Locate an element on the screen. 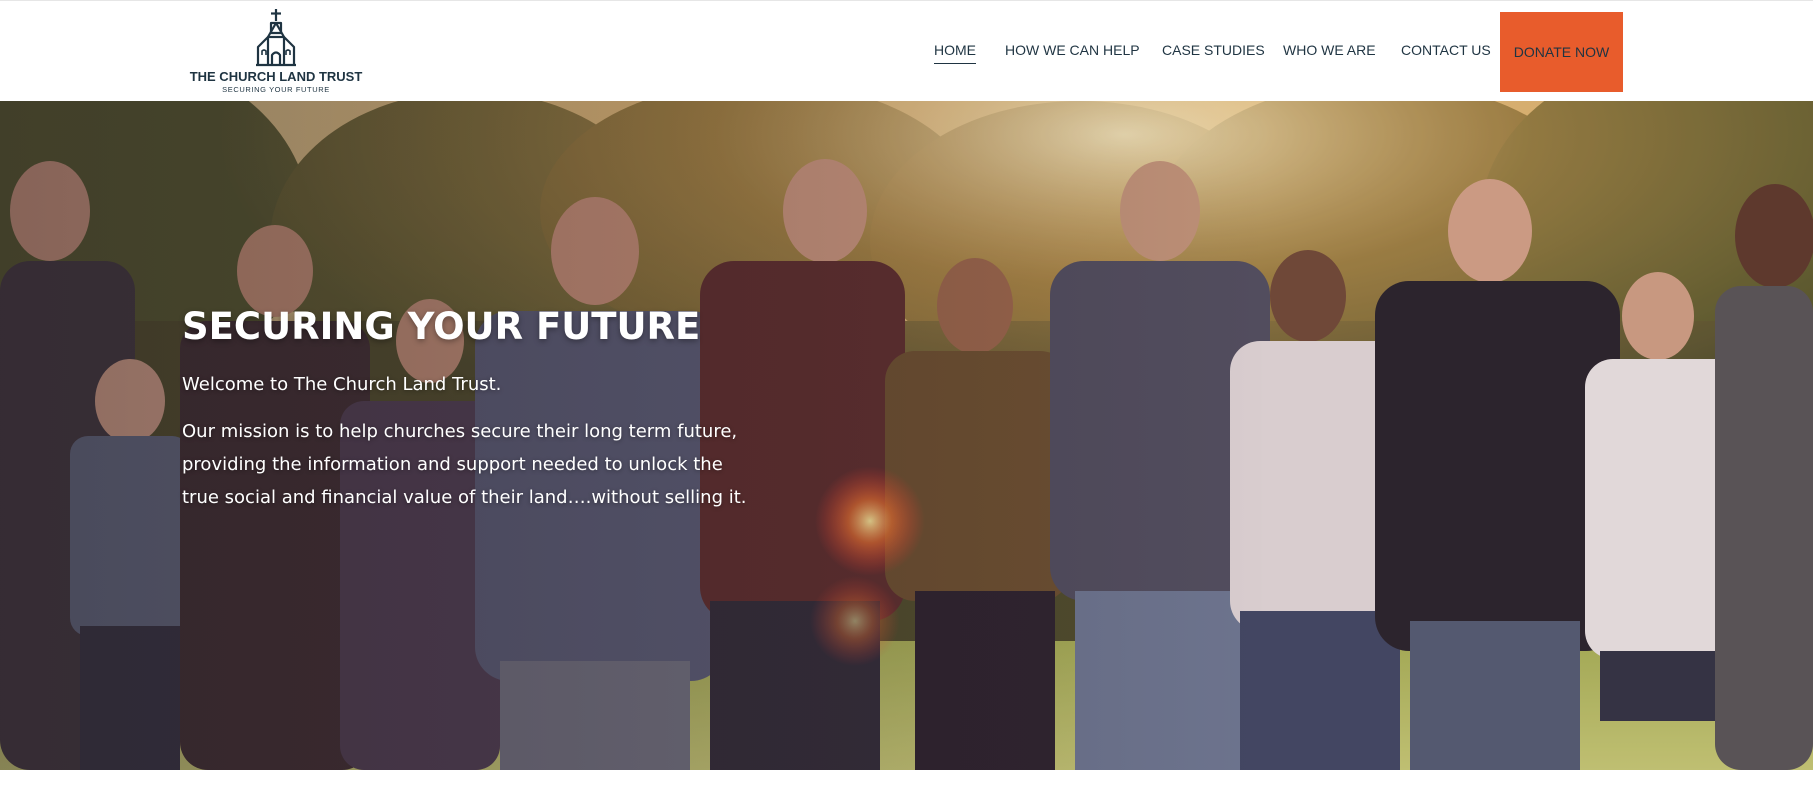 The width and height of the screenshot is (1813, 794). nav-contact-us: CONTACT US is located at coordinates (1446, 52).